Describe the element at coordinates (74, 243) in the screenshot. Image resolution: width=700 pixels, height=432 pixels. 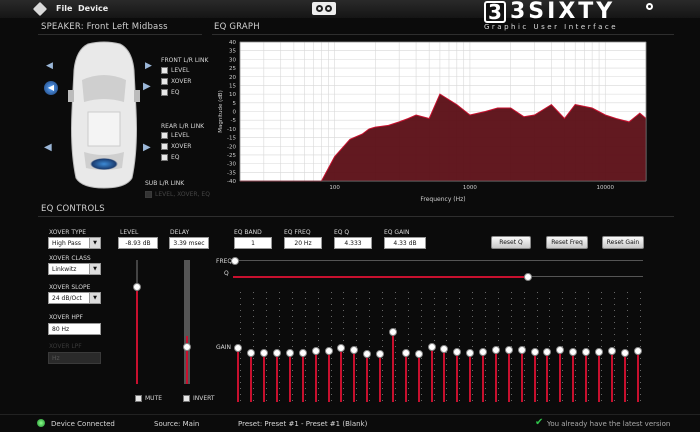
I see `xover-type-select: High Pass ▼` at that location.